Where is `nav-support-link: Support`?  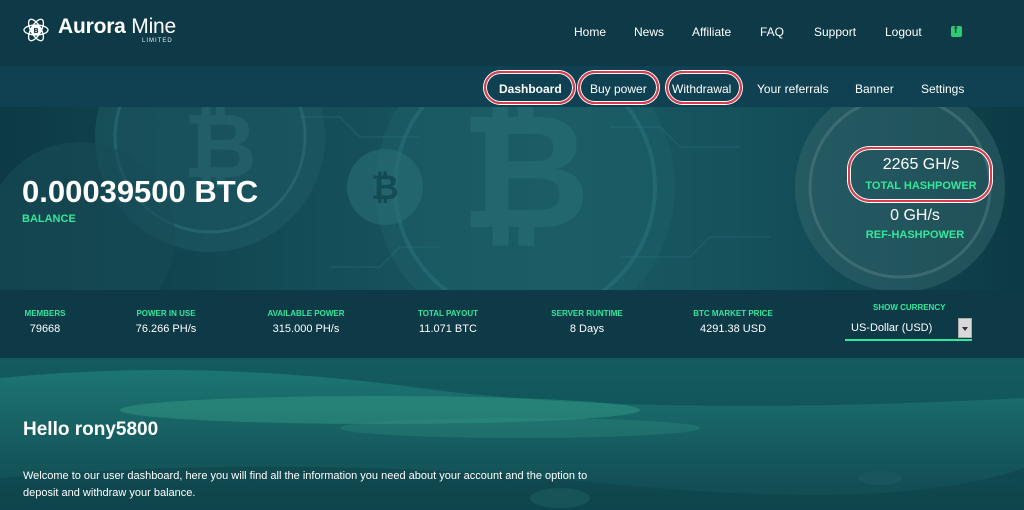
nav-support-link: Support is located at coordinates (835, 32).